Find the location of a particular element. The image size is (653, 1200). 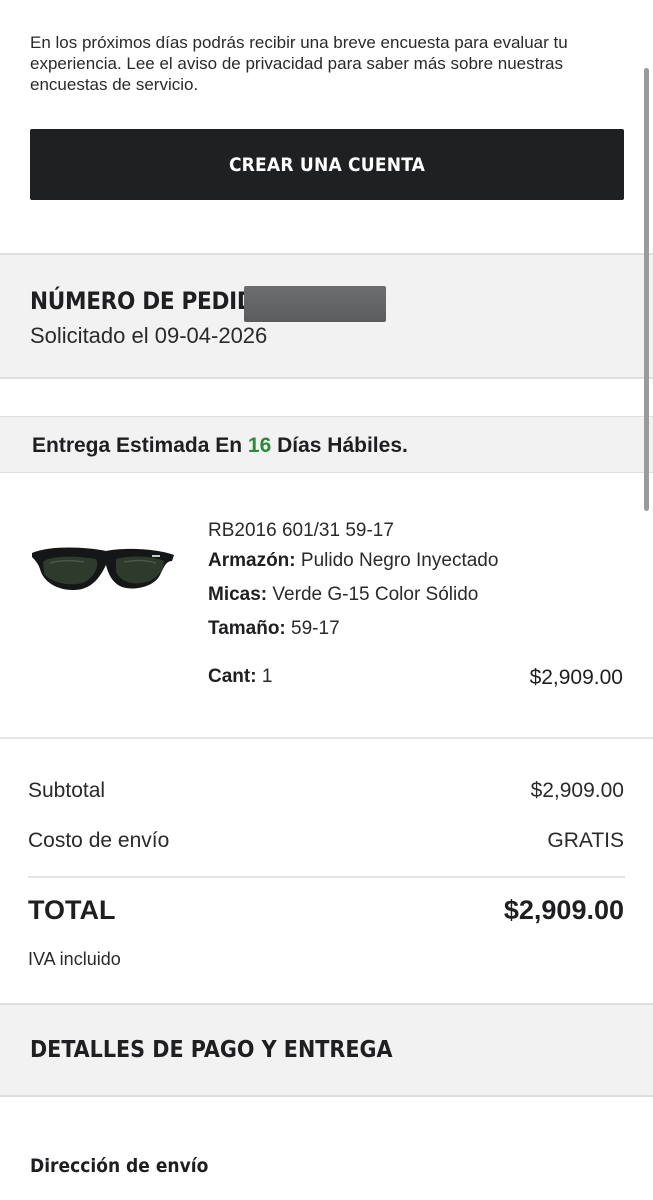

tax-note: IVA incluido is located at coordinates (74, 959).